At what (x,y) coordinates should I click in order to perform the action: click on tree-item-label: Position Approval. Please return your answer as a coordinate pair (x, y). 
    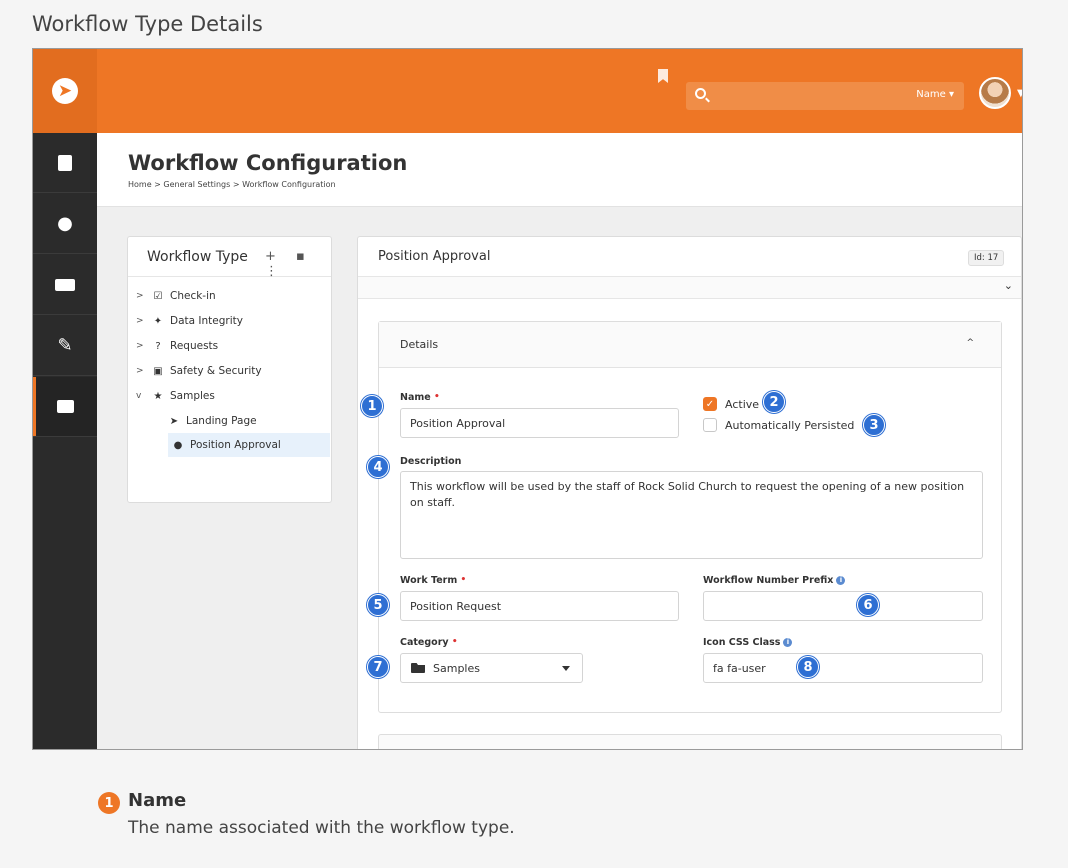
    Looking at the image, I should click on (235, 445).